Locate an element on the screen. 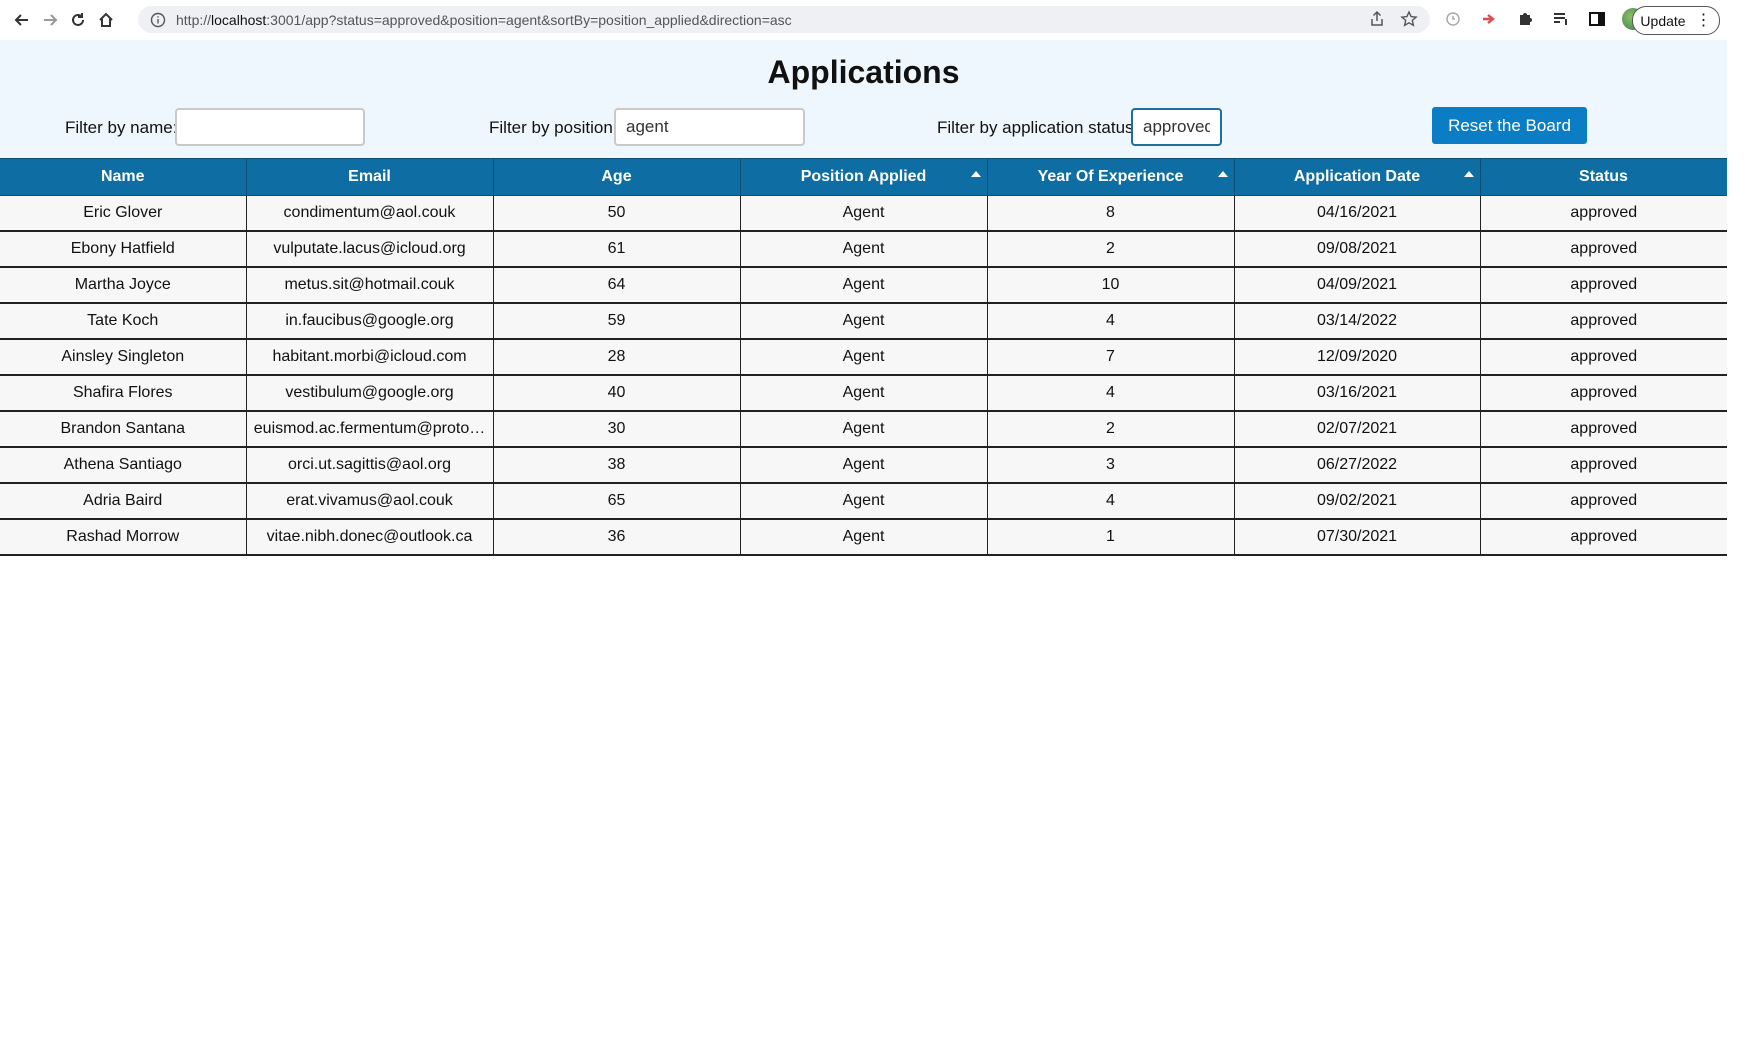  reading-list-icon is located at coordinates (1561, 19).